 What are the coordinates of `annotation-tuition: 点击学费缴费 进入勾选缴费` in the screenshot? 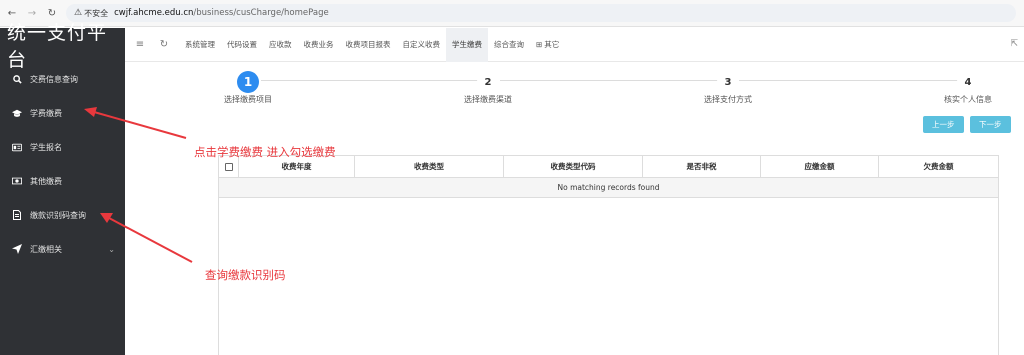 It's located at (265, 152).